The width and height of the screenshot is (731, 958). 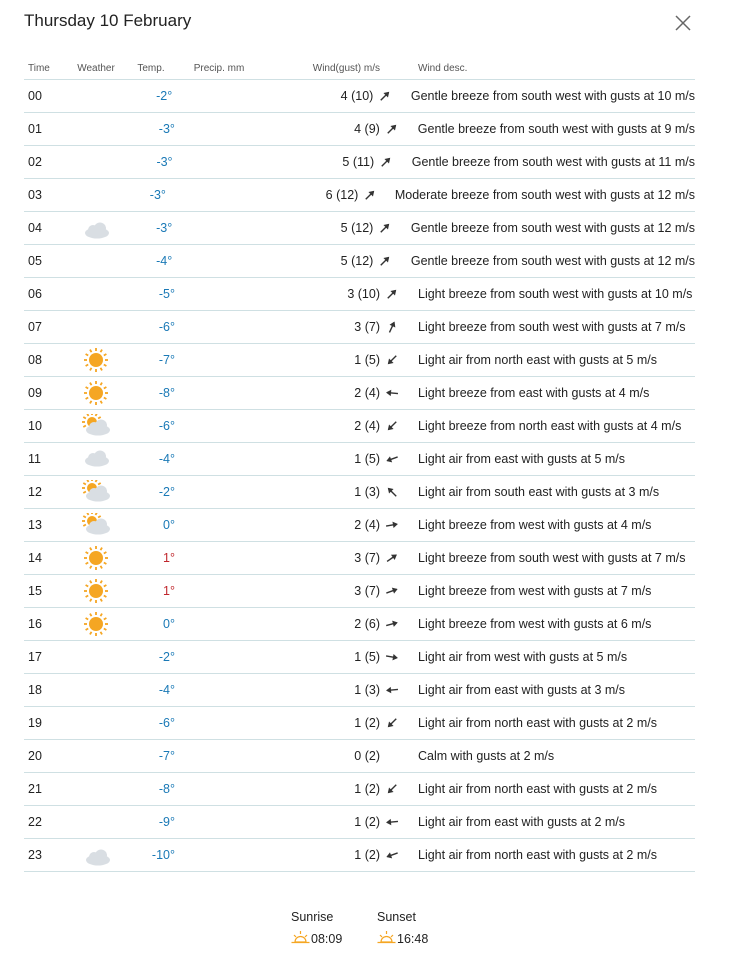 What do you see at coordinates (35, 195) in the screenshot?
I see `row-time: 03` at bounding box center [35, 195].